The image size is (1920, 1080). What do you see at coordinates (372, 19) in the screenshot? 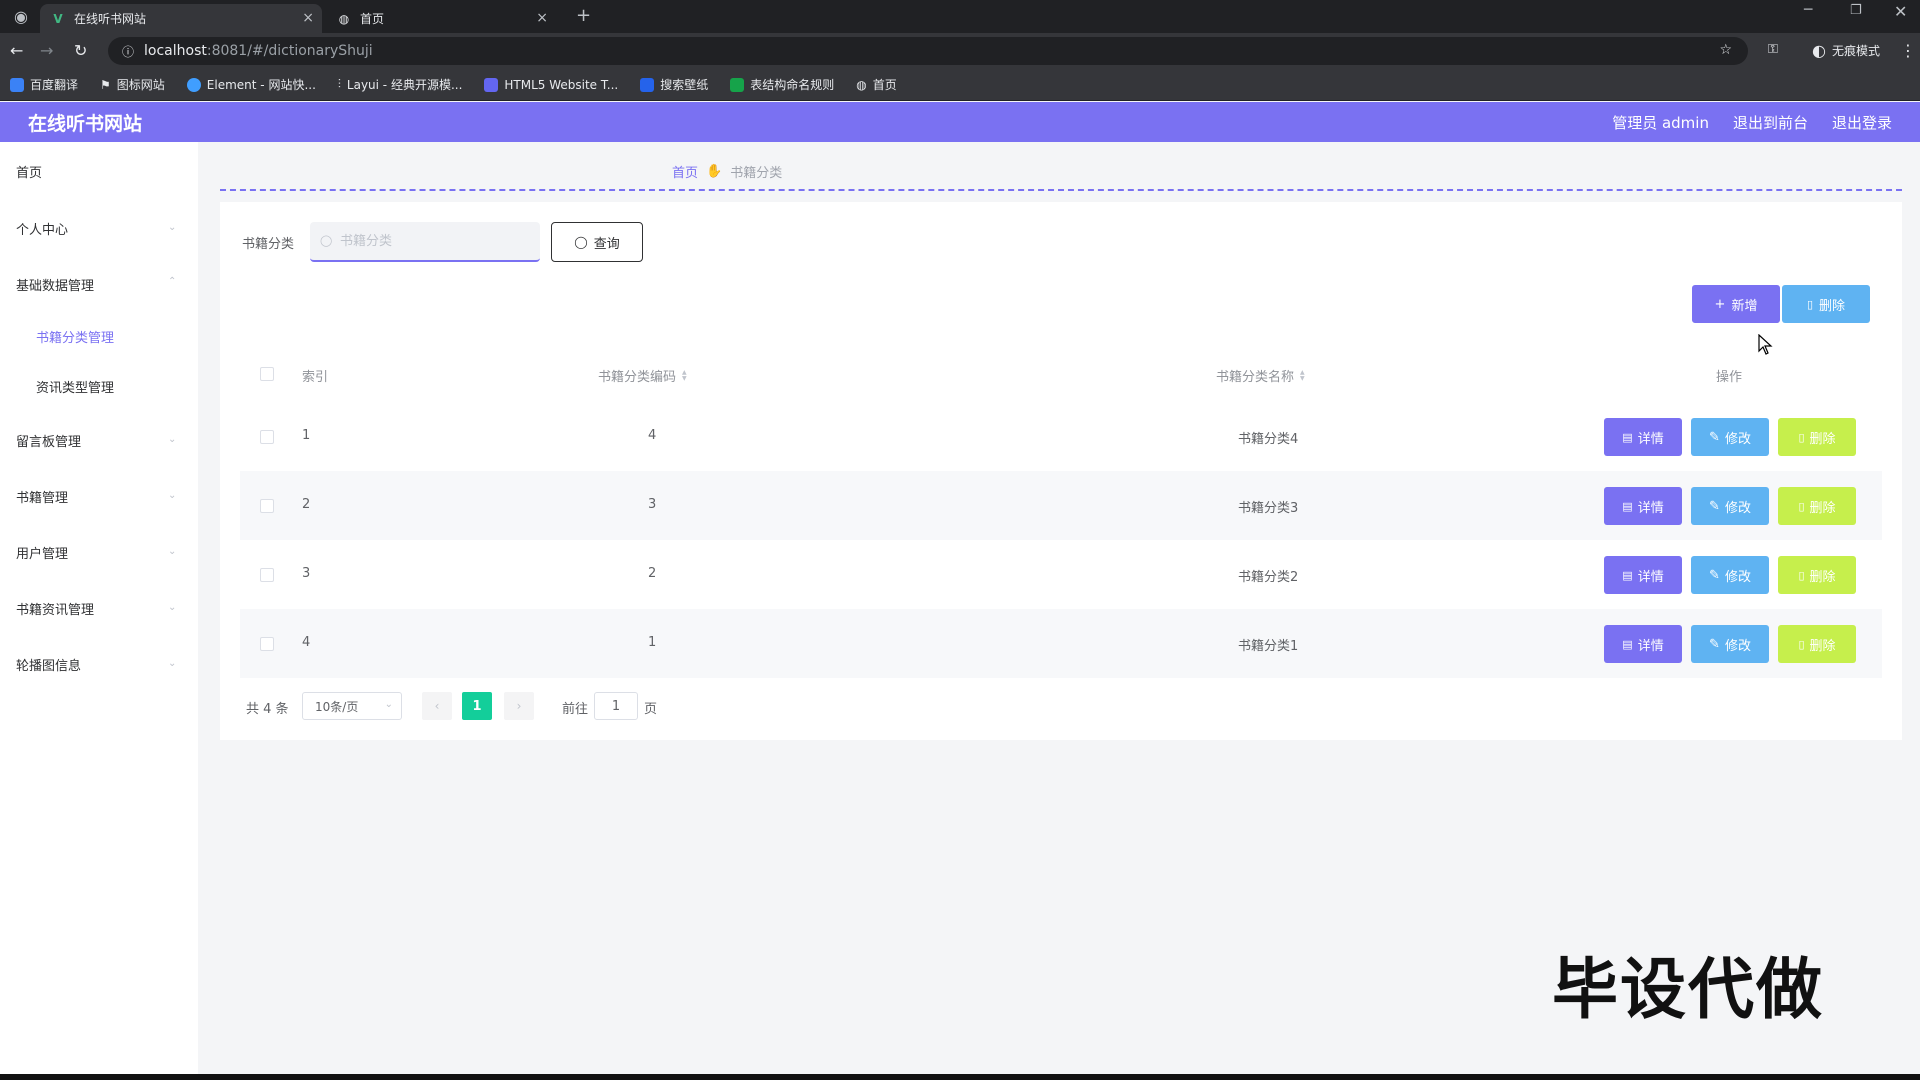
I see `tab-title: 首页` at bounding box center [372, 19].